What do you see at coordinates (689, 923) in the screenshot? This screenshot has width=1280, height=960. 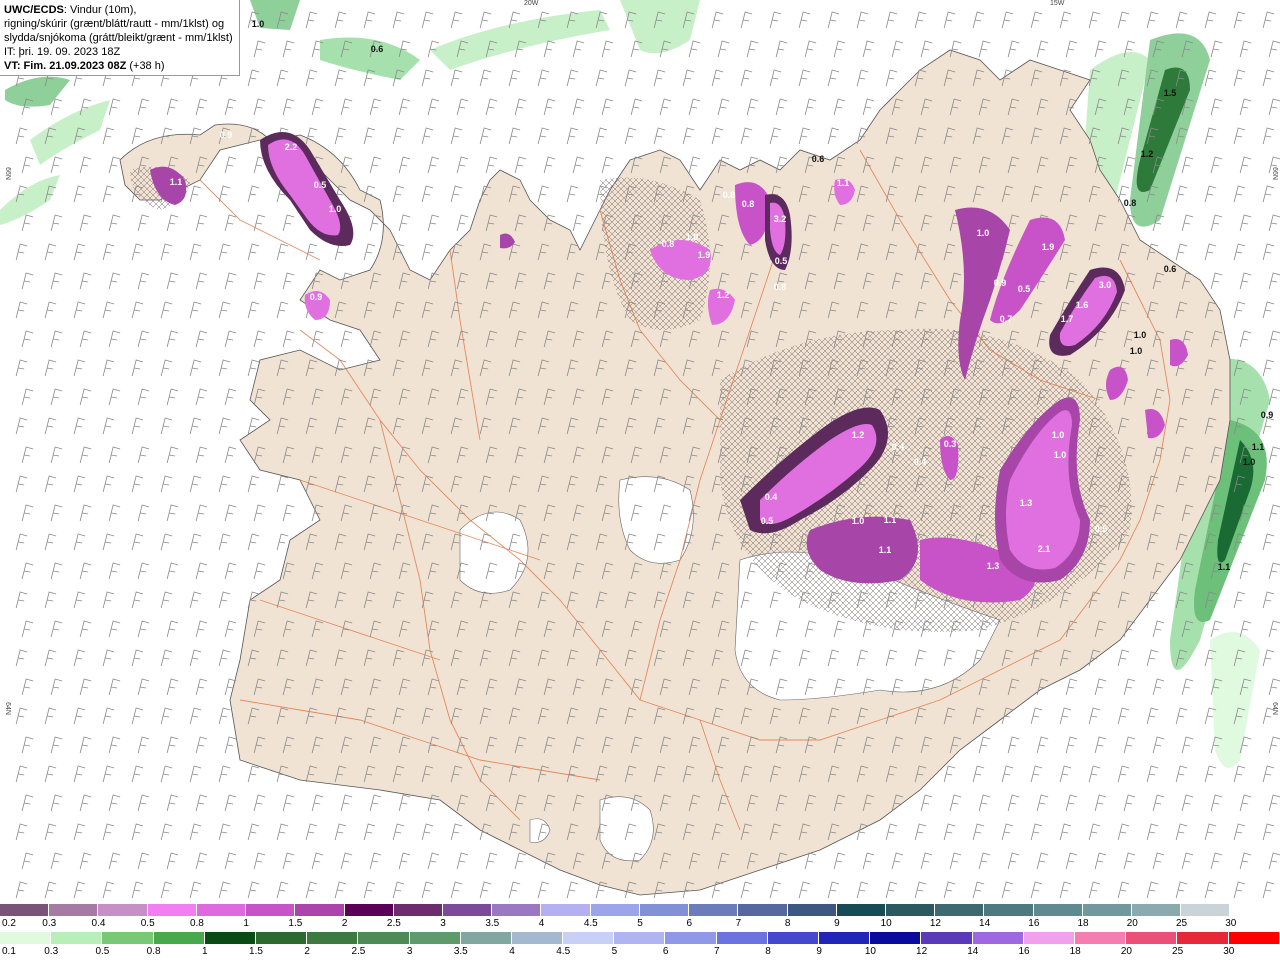 I see `snow-scale-label: 6` at bounding box center [689, 923].